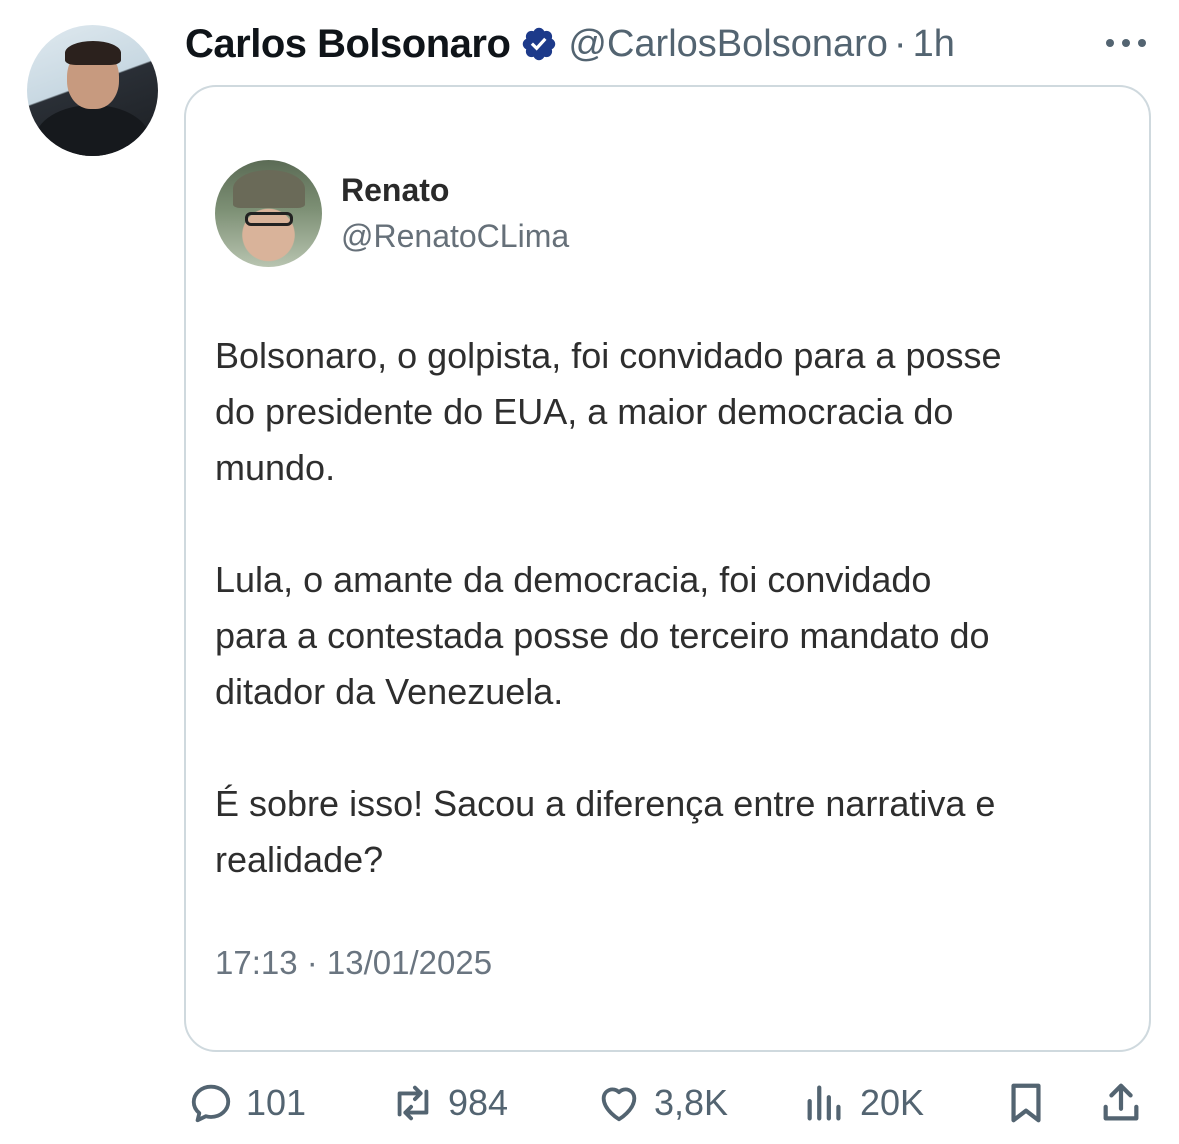  What do you see at coordinates (589, 1103) in the screenshot?
I see `action-bar: 101 984 3,8K 20K` at bounding box center [589, 1103].